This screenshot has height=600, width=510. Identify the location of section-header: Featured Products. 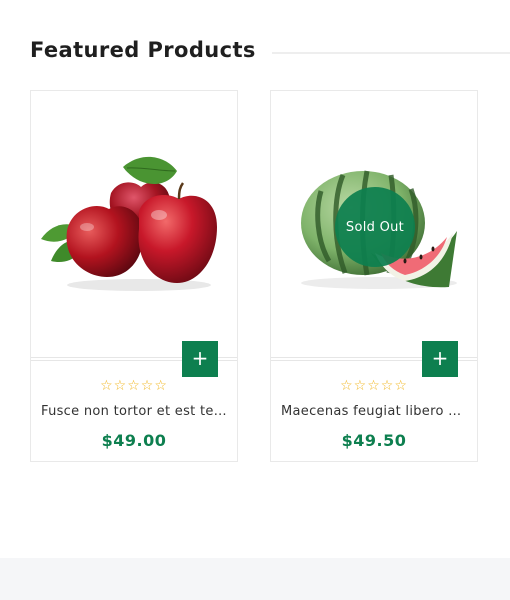
(270, 53).